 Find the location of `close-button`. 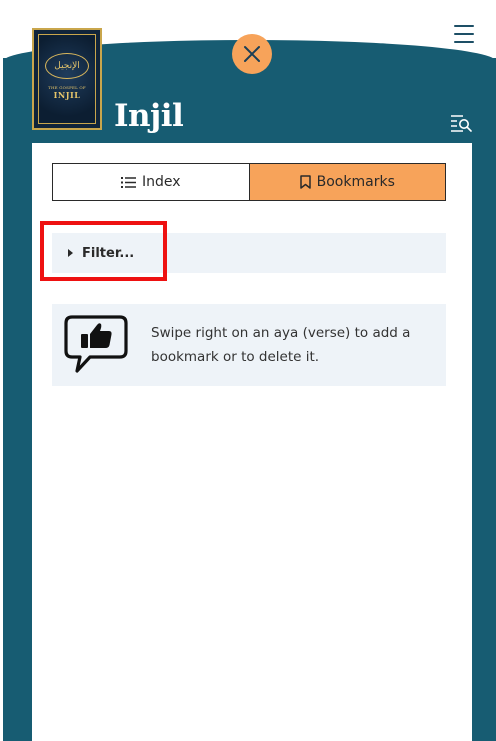

close-button is located at coordinates (252, 54).